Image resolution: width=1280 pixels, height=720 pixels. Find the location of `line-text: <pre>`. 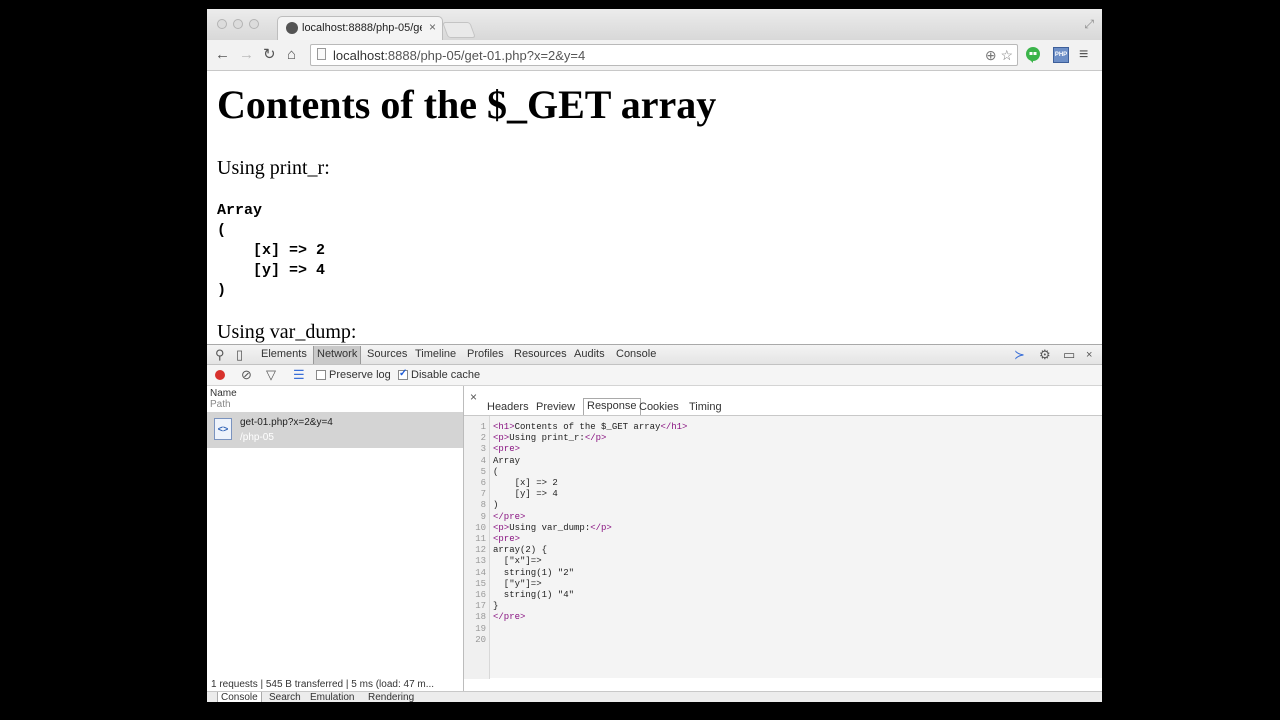

line-text: <pre> is located at coordinates (507, 449).